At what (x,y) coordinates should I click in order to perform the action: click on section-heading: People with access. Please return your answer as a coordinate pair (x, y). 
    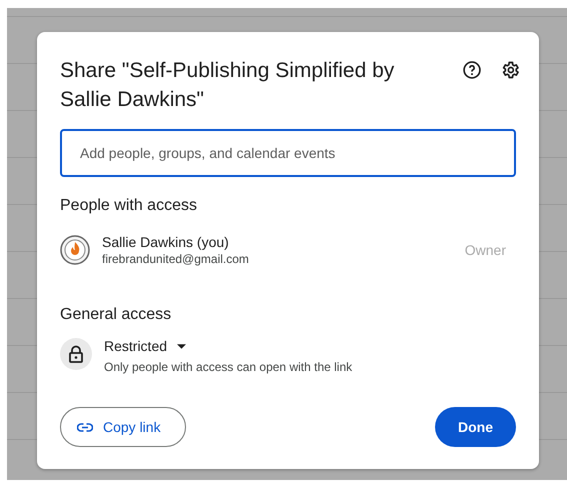
    Looking at the image, I should click on (129, 206).